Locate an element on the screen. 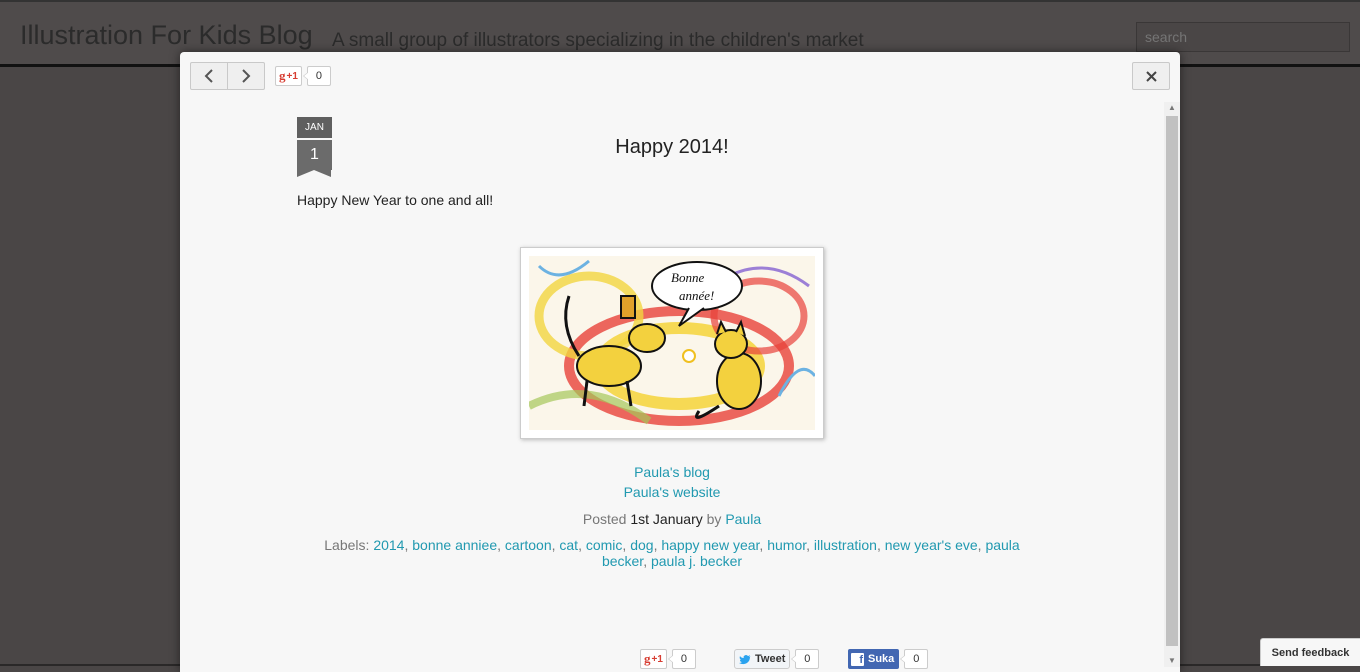  illustration-image: Bonne année! is located at coordinates (672, 343).